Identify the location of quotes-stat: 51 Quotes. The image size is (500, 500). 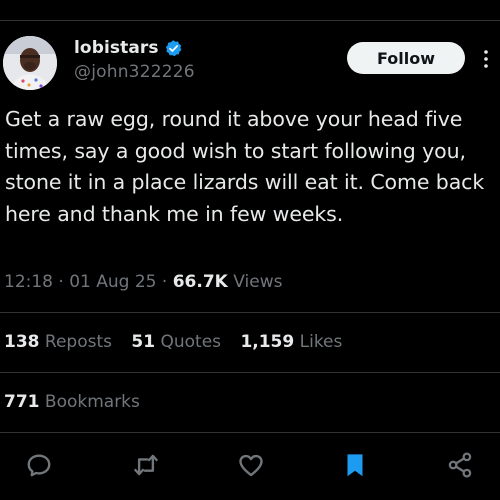
(176, 342).